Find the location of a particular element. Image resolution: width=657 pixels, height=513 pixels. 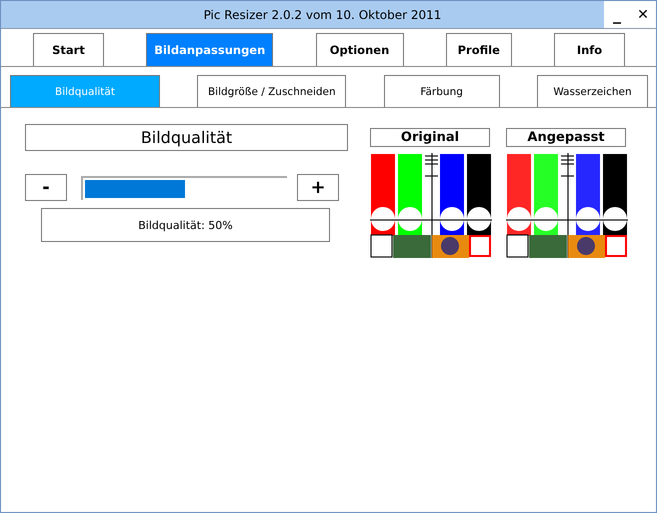

sub-tab: Bildgröße / Zuschneiden is located at coordinates (271, 91).